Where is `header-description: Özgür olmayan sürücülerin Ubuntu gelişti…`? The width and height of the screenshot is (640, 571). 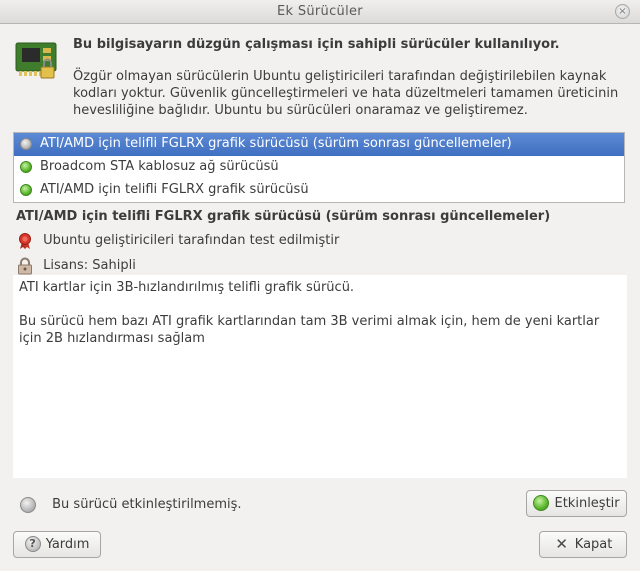
header-description: Özgür olmayan sürücülerin Ubuntu gelişti… is located at coordinates (346, 93).